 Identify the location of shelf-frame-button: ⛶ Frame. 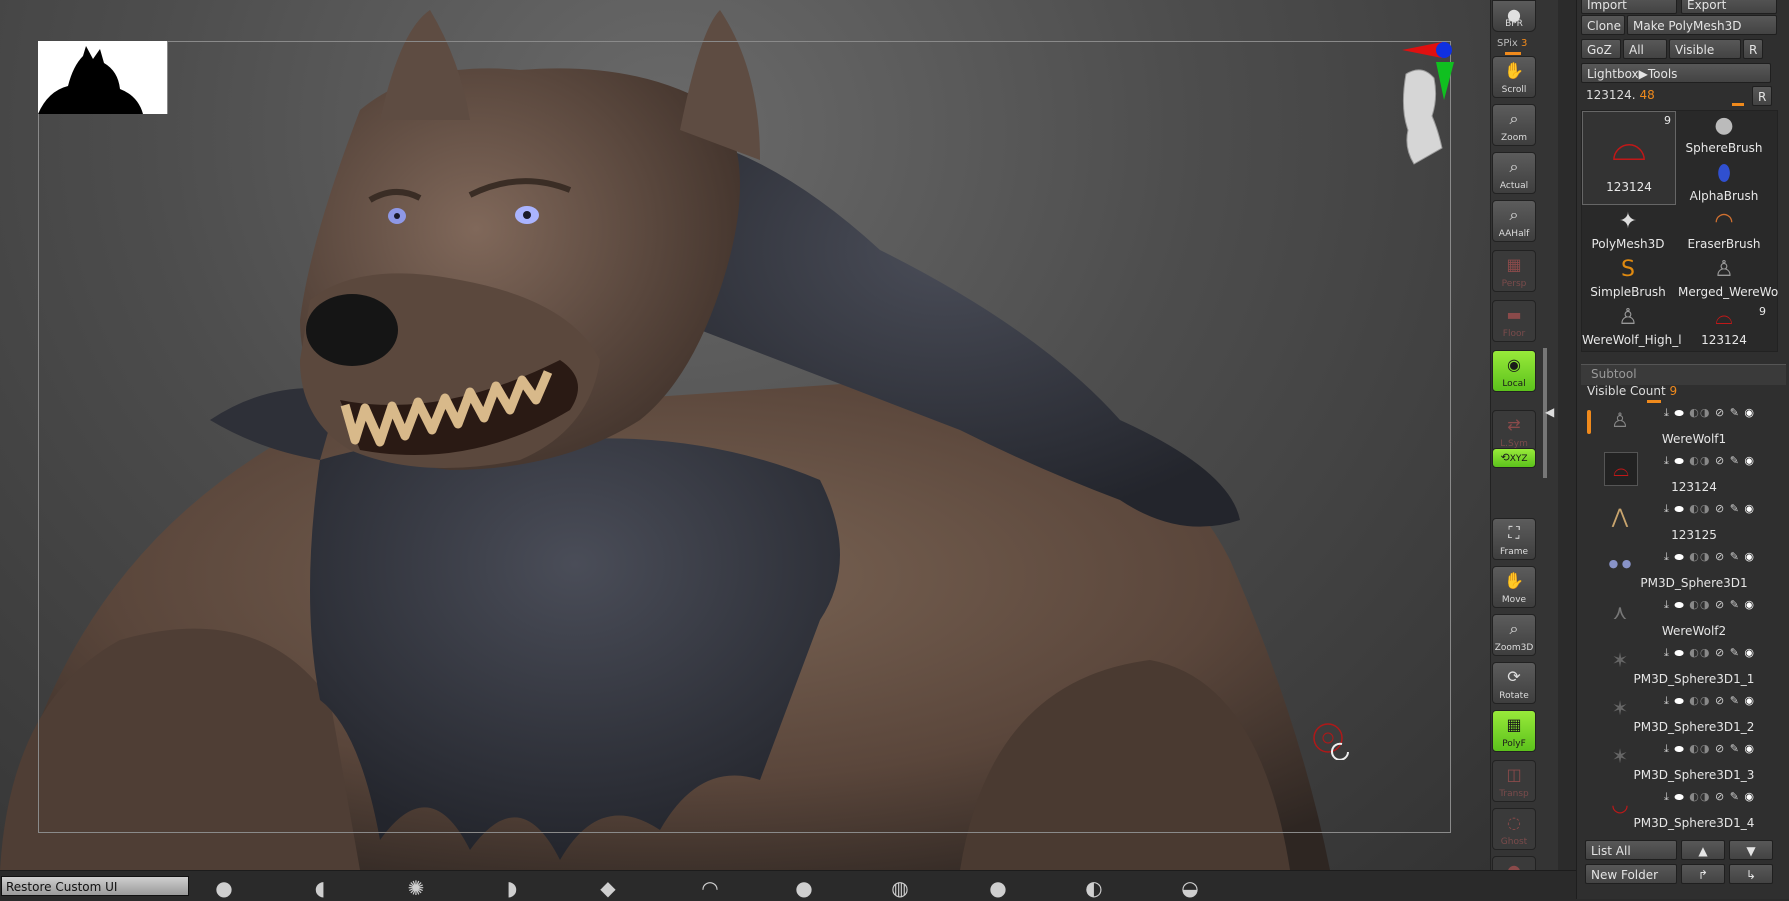
(1514, 539).